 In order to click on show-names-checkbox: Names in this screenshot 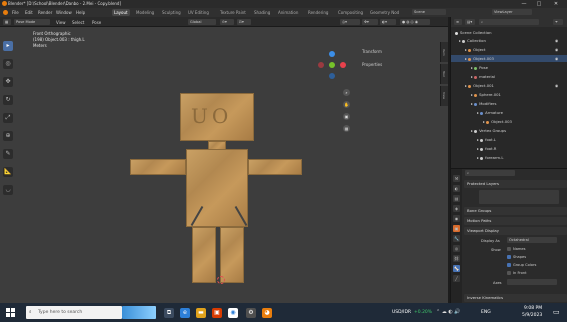, I will do `click(516, 249)`.